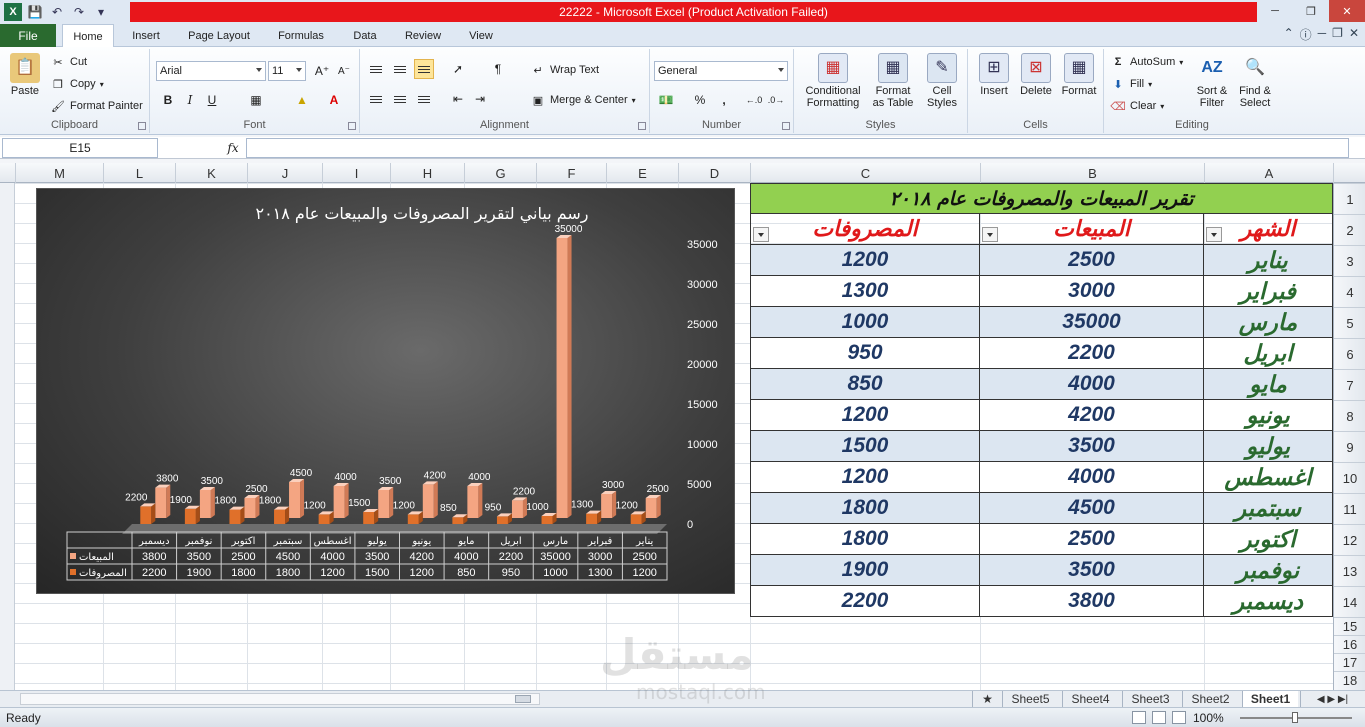 This screenshot has width=1365, height=727. Describe the element at coordinates (1349, 570) in the screenshot. I see `row-header: 13` at that location.